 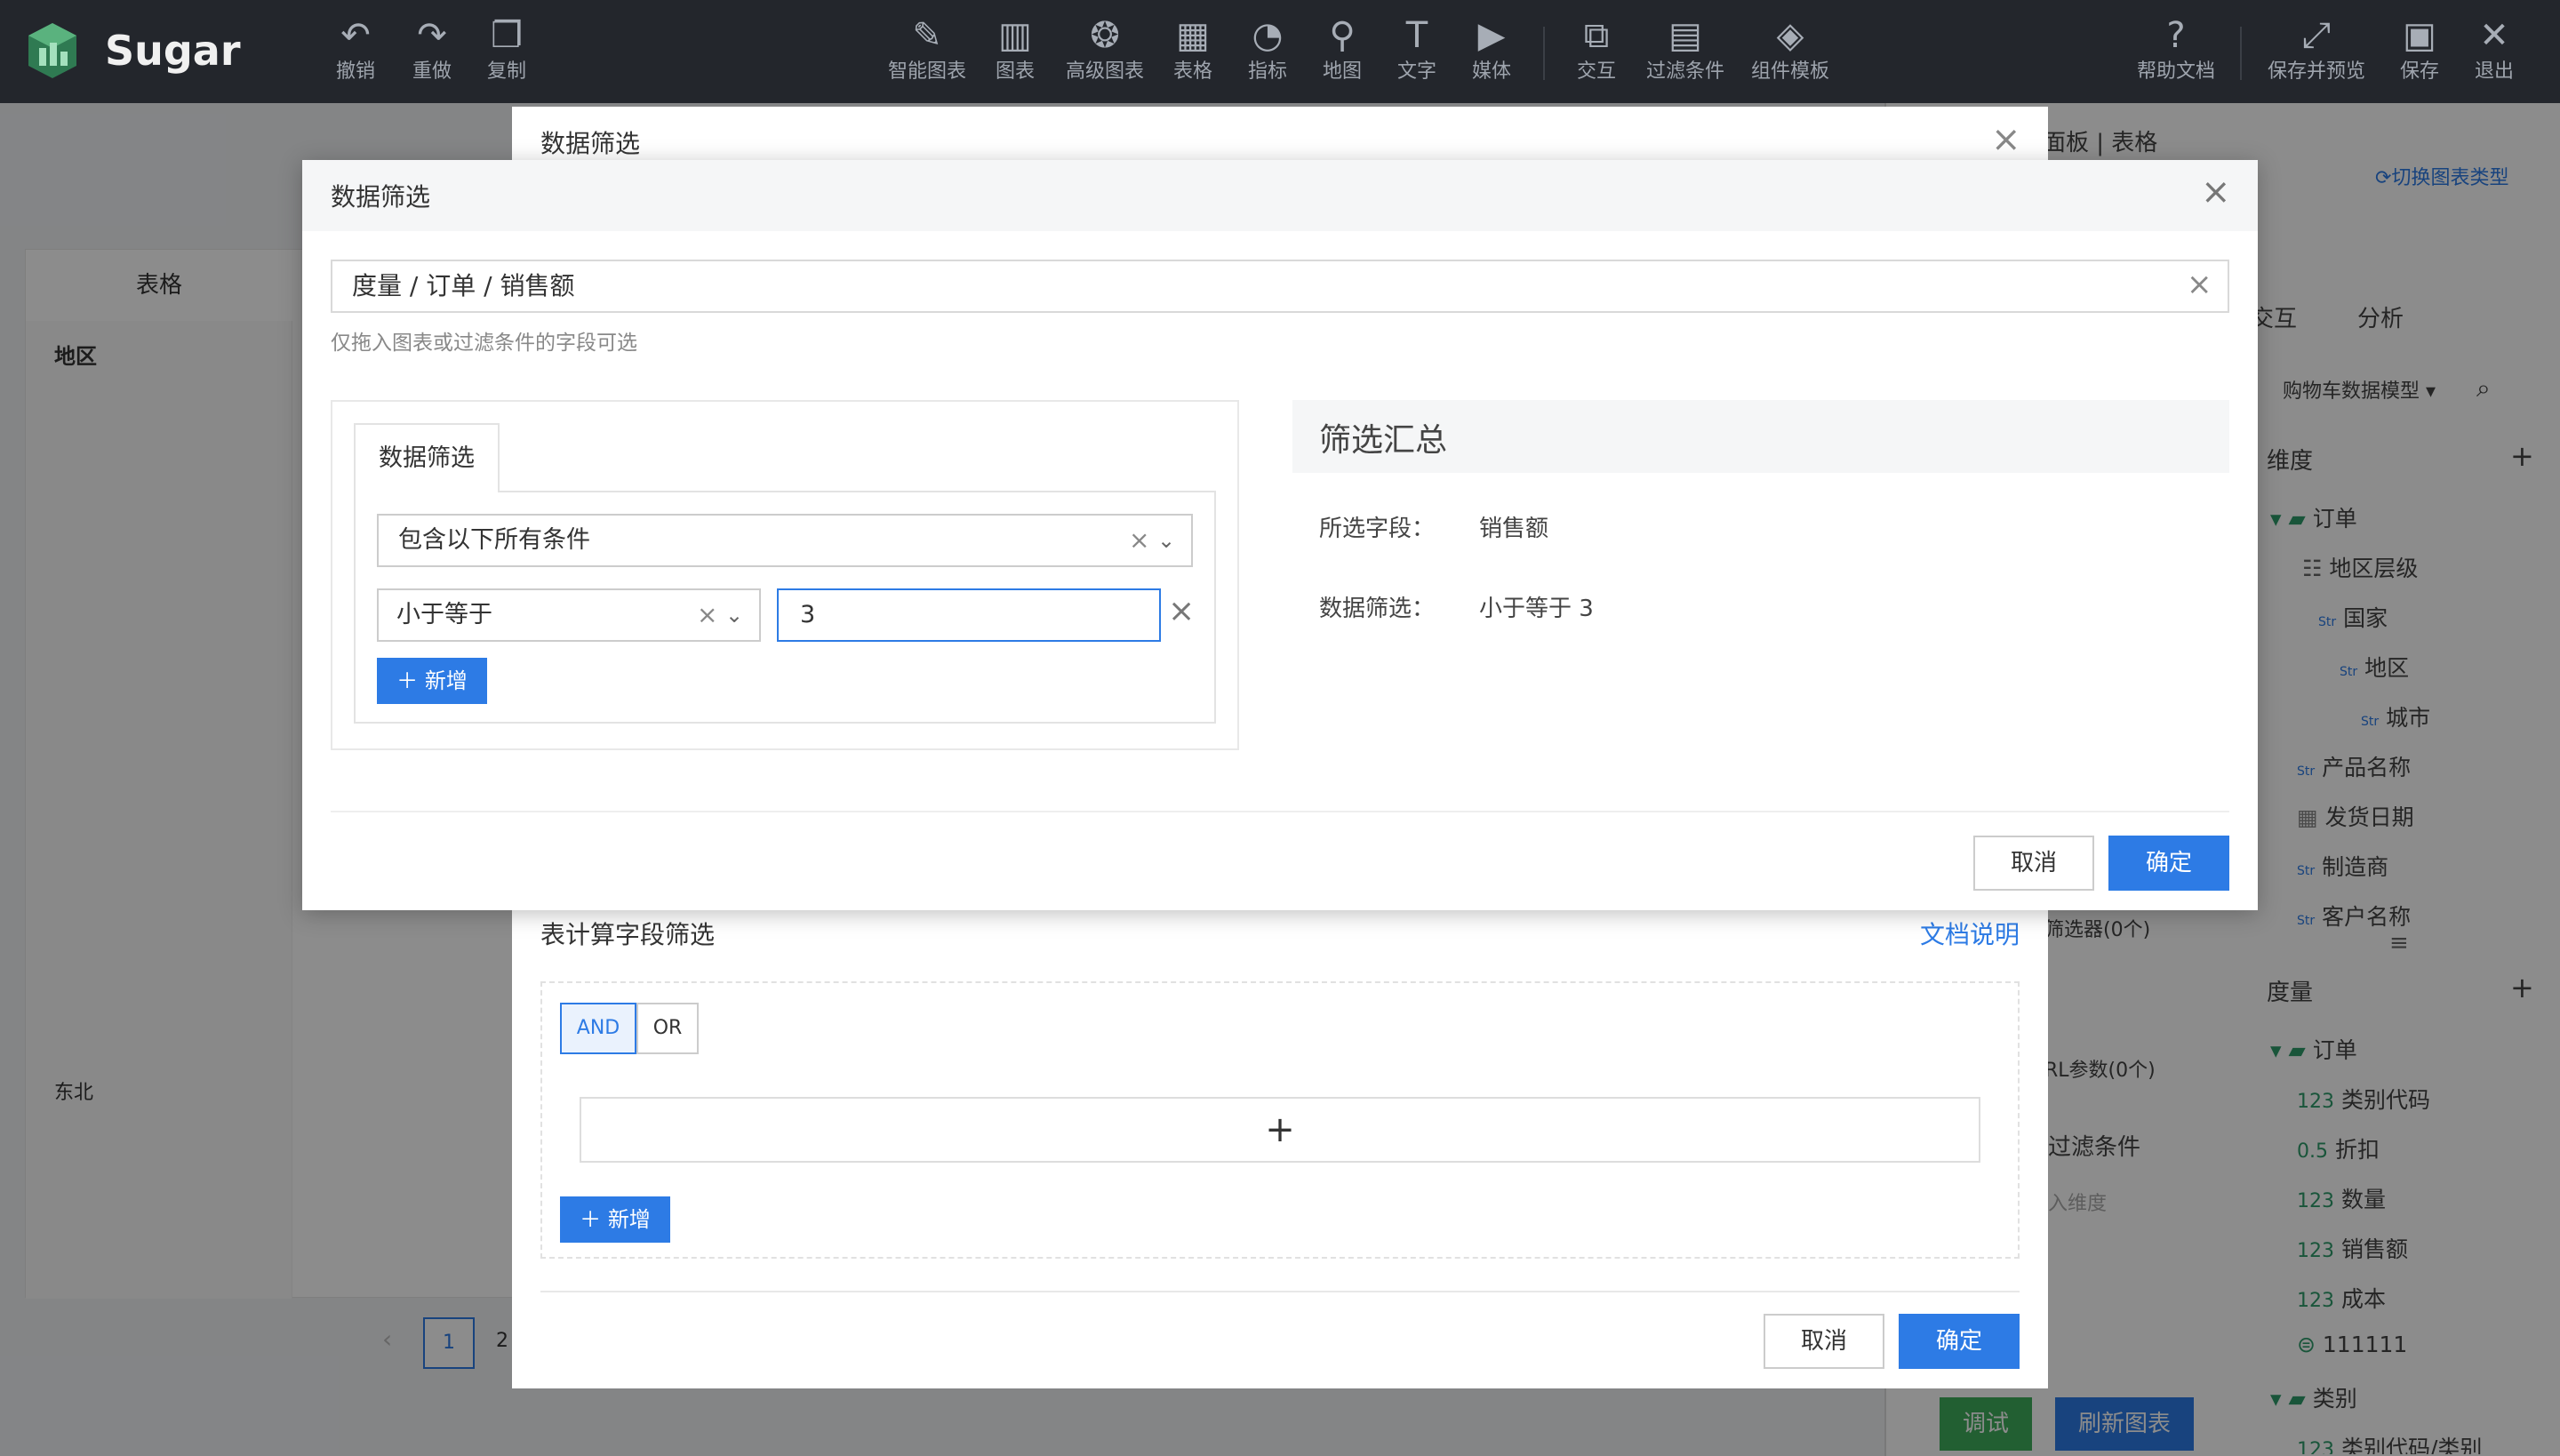 What do you see at coordinates (927, 35) in the screenshot?
I see `smart-chart-icon: ✎` at bounding box center [927, 35].